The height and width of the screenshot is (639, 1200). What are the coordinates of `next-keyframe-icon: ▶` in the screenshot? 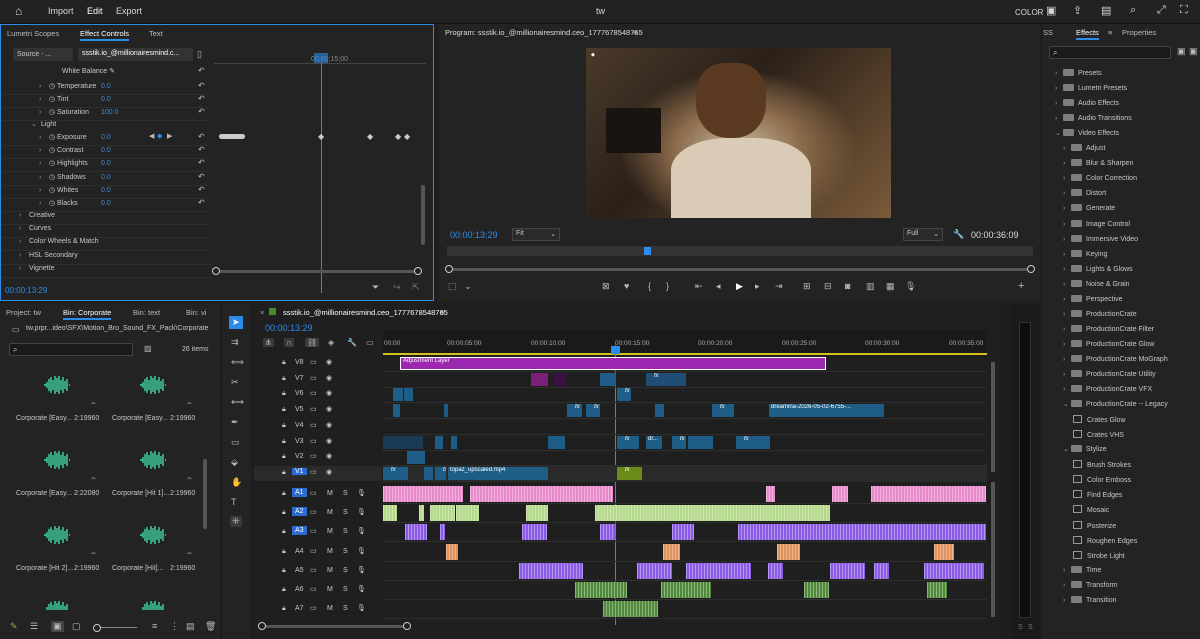 It's located at (169, 136).